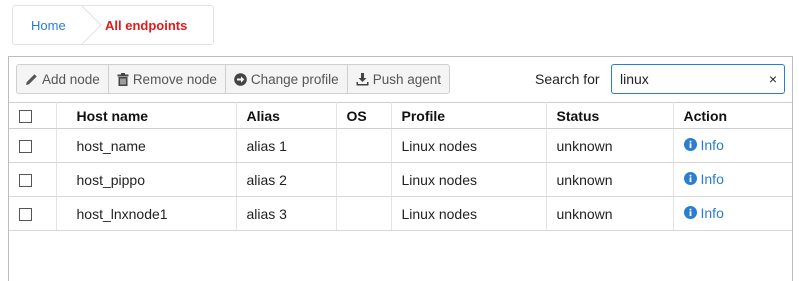 The height and width of the screenshot is (281, 799). Describe the element at coordinates (610, 115) in the screenshot. I see `column-status: Status` at that location.